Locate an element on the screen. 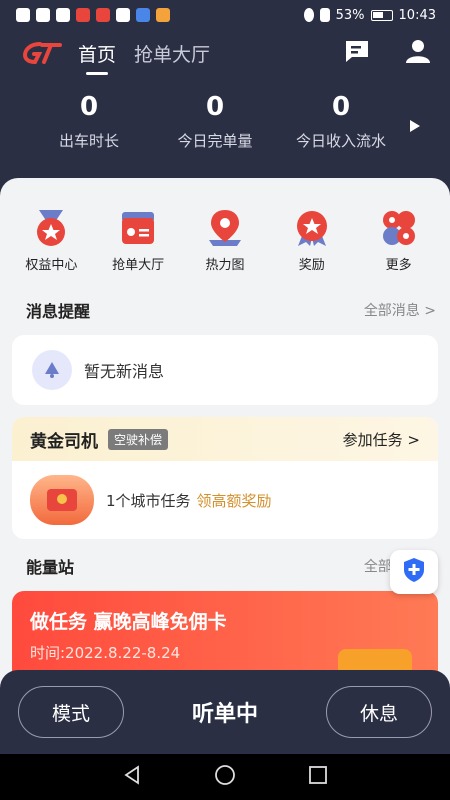  order-card-icon is located at coordinates (138, 228).